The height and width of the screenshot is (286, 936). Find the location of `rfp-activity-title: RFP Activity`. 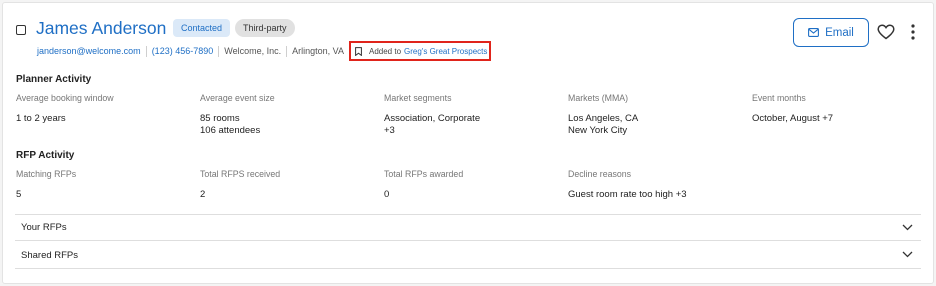

rfp-activity-title: RFP Activity is located at coordinates (45, 155).